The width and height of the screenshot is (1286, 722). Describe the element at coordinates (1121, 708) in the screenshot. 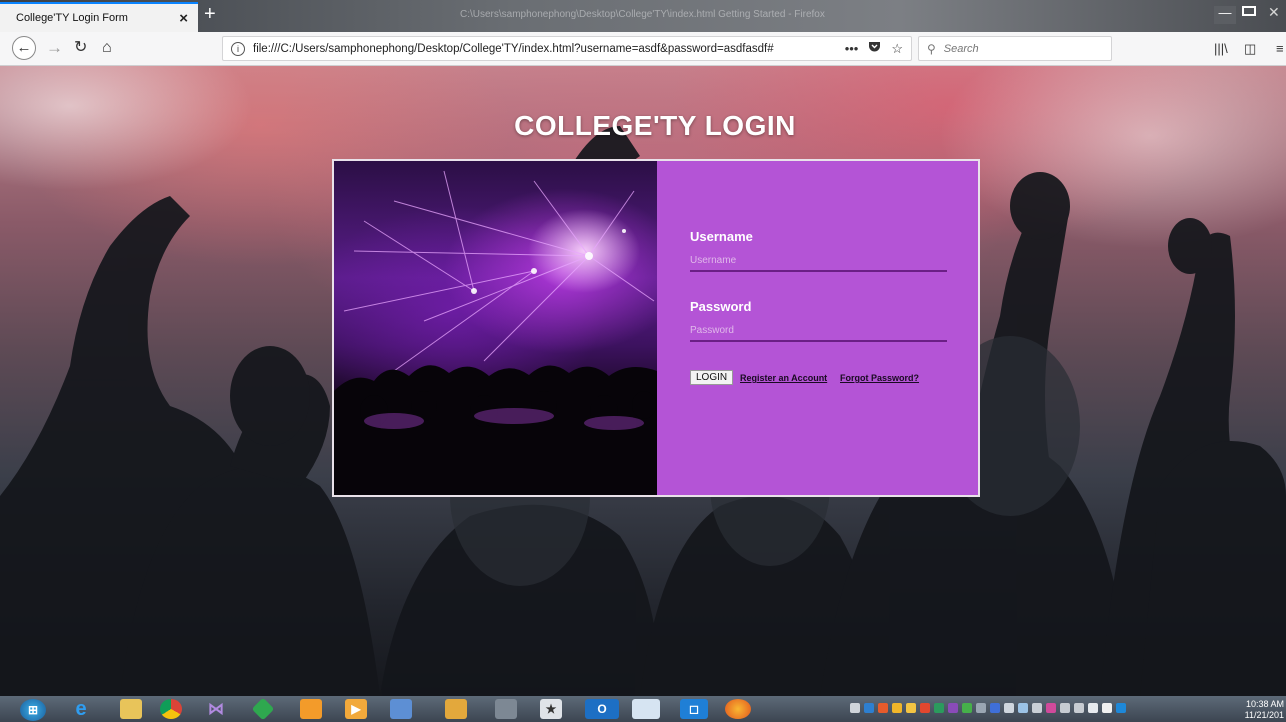

I see `tray-app13-icon` at that location.